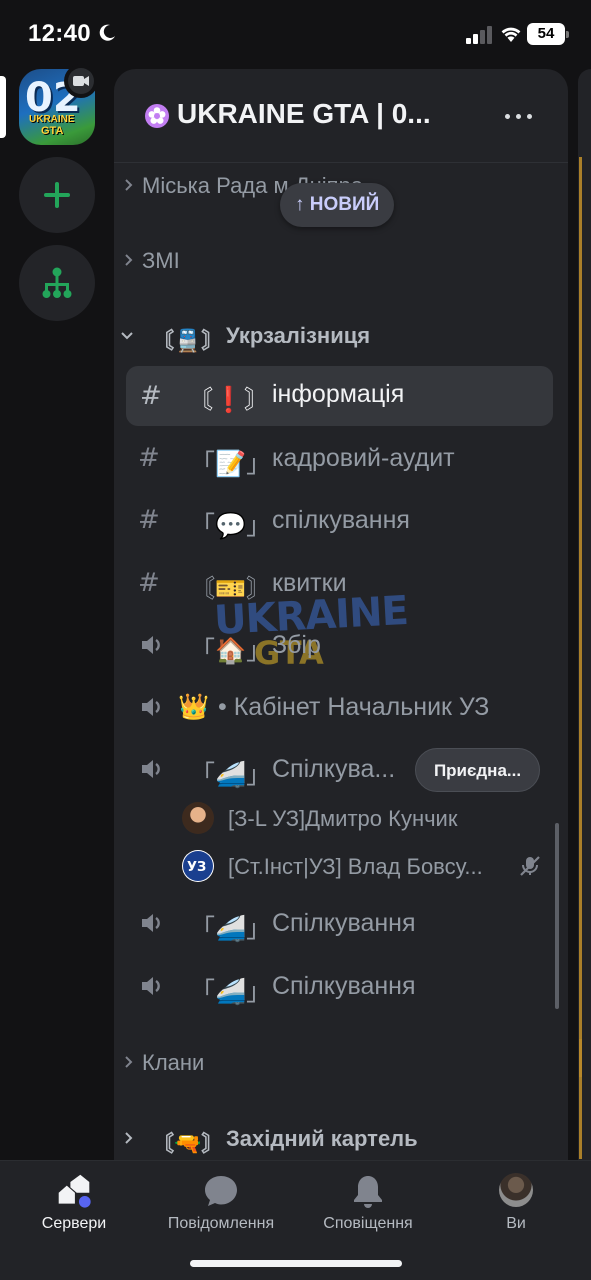  What do you see at coordinates (548, 34) in the screenshot?
I see `battery-indicator: 54` at bounding box center [548, 34].